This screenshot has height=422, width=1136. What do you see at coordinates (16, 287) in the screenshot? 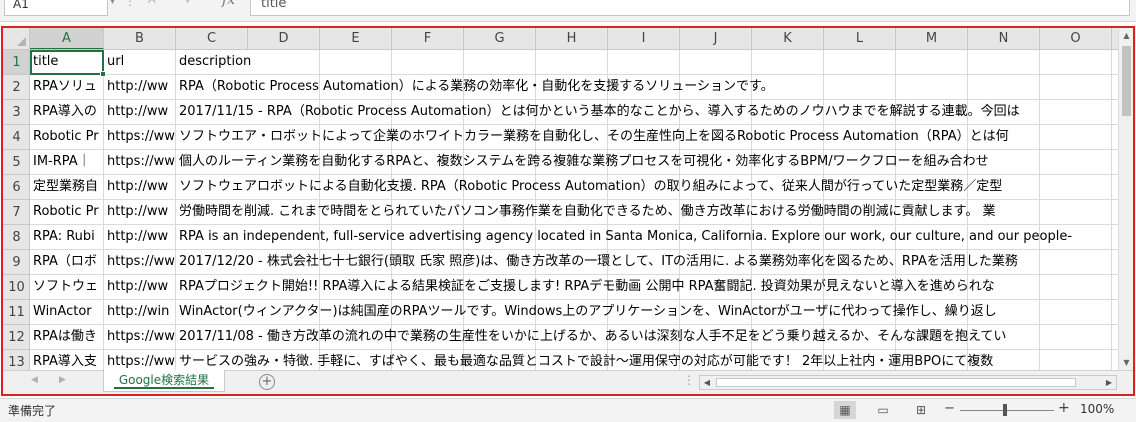
I see `row-header-10: 10` at bounding box center [16, 287].